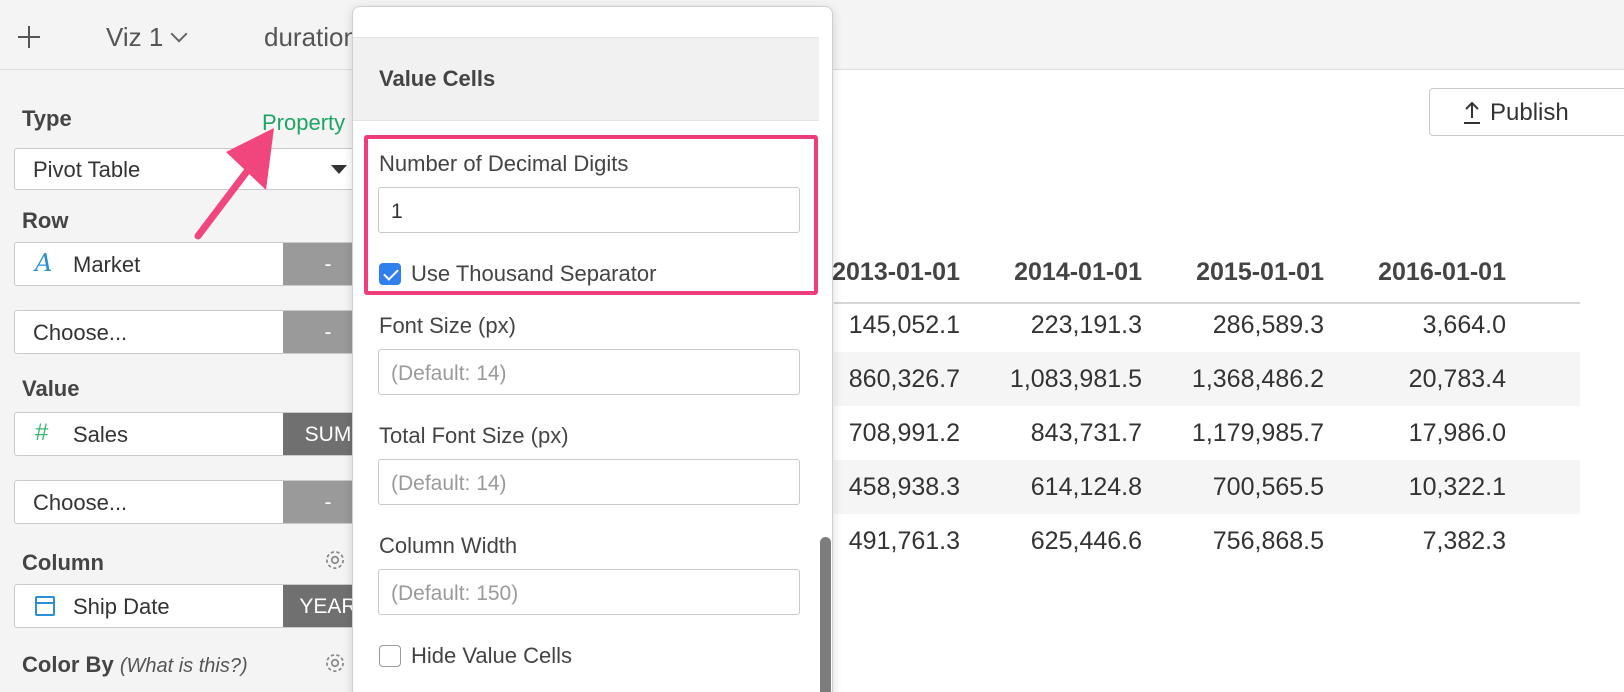  Describe the element at coordinates (1086, 433) in the screenshot. I see `table-cell: 843,731.7` at that location.